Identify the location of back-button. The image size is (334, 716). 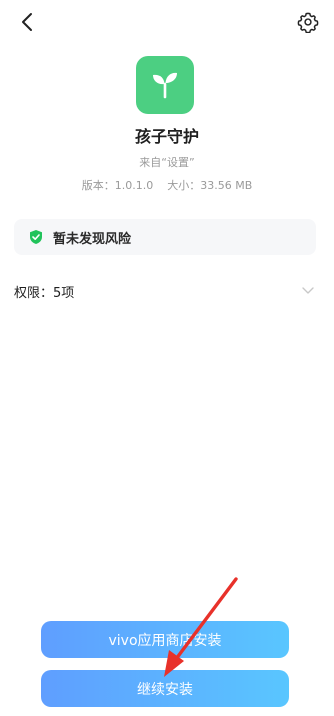
(28, 22).